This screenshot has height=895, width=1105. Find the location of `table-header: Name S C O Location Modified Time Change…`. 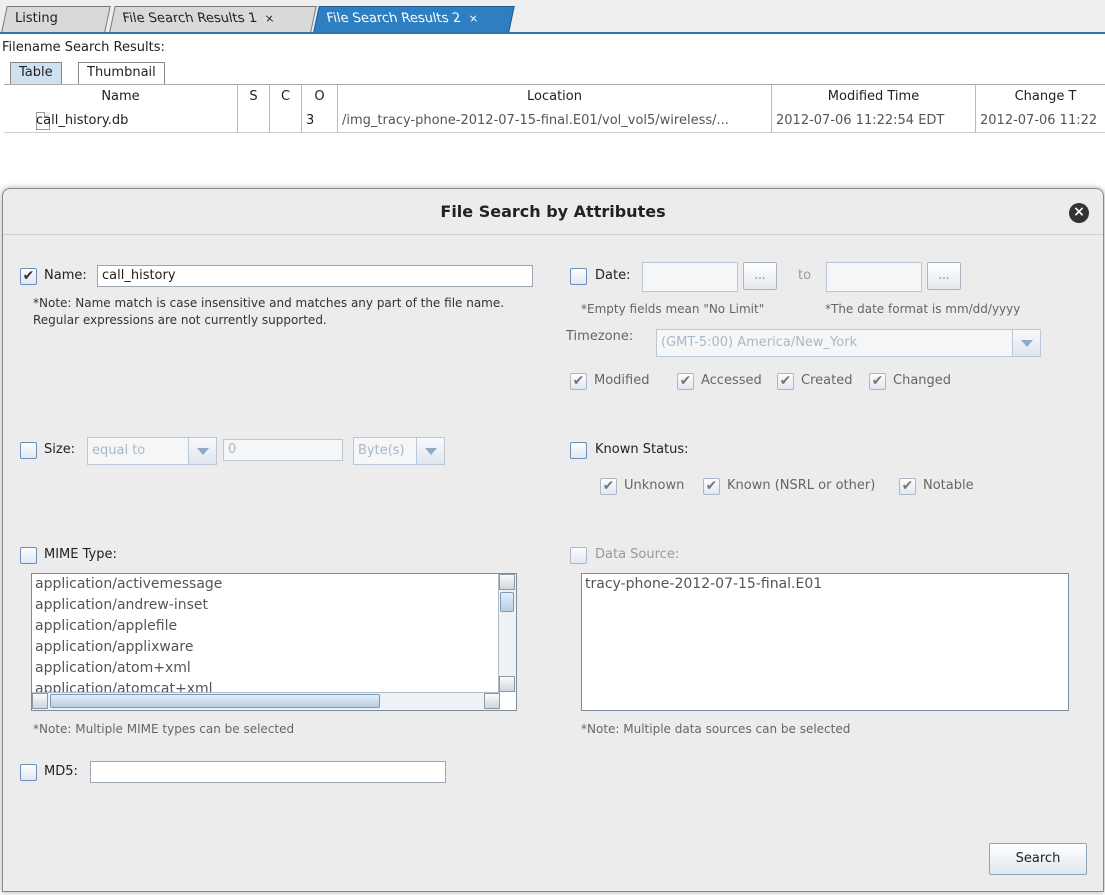

table-header: Name S C O Location Modified Time Change… is located at coordinates (554, 97).